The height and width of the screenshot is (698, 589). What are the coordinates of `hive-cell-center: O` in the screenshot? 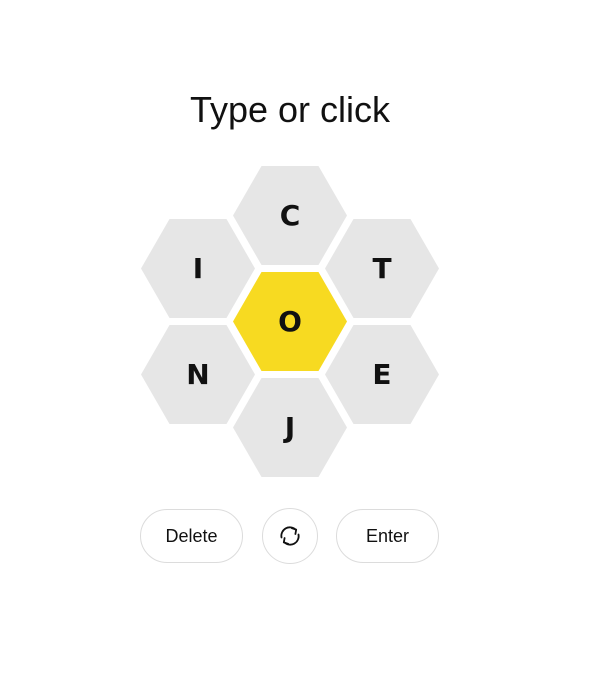 It's located at (290, 321).